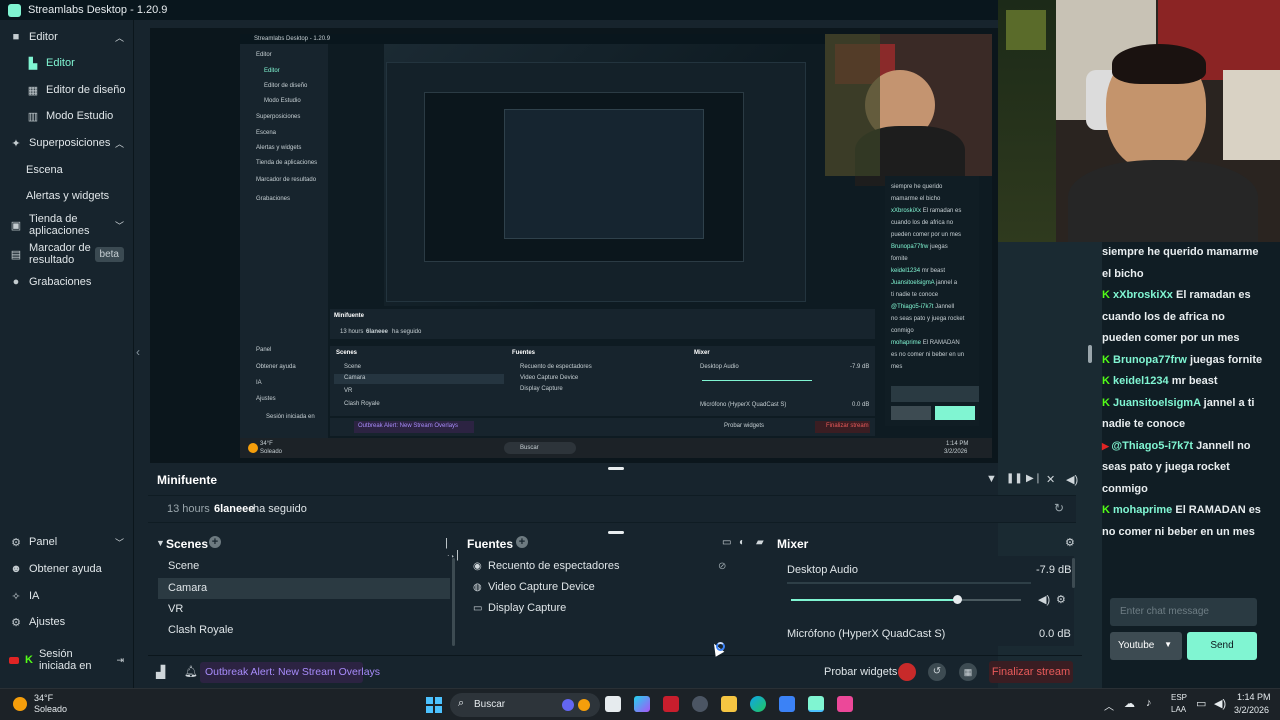  Describe the element at coordinates (67, 63) in the screenshot. I see `sidebar-item-editor-tab: ▙ Editor` at that location.